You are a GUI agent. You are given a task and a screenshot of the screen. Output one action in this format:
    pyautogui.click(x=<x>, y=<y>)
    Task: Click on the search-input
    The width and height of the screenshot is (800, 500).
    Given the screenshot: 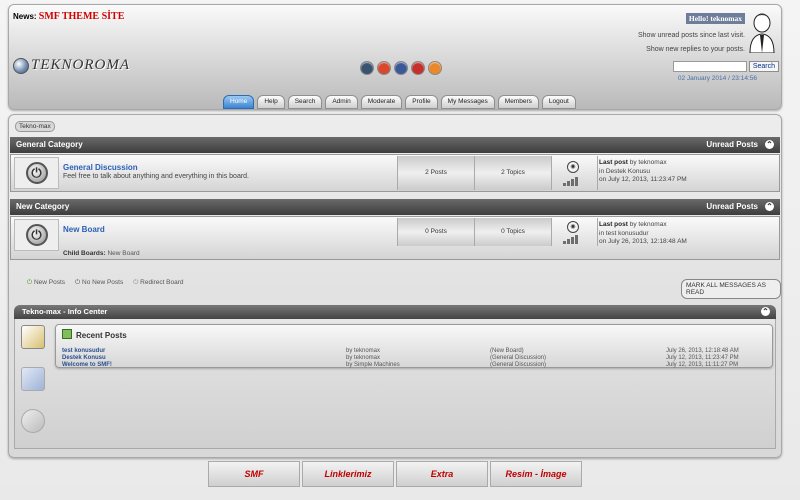 What is the action you would take?
    pyautogui.click(x=709, y=66)
    